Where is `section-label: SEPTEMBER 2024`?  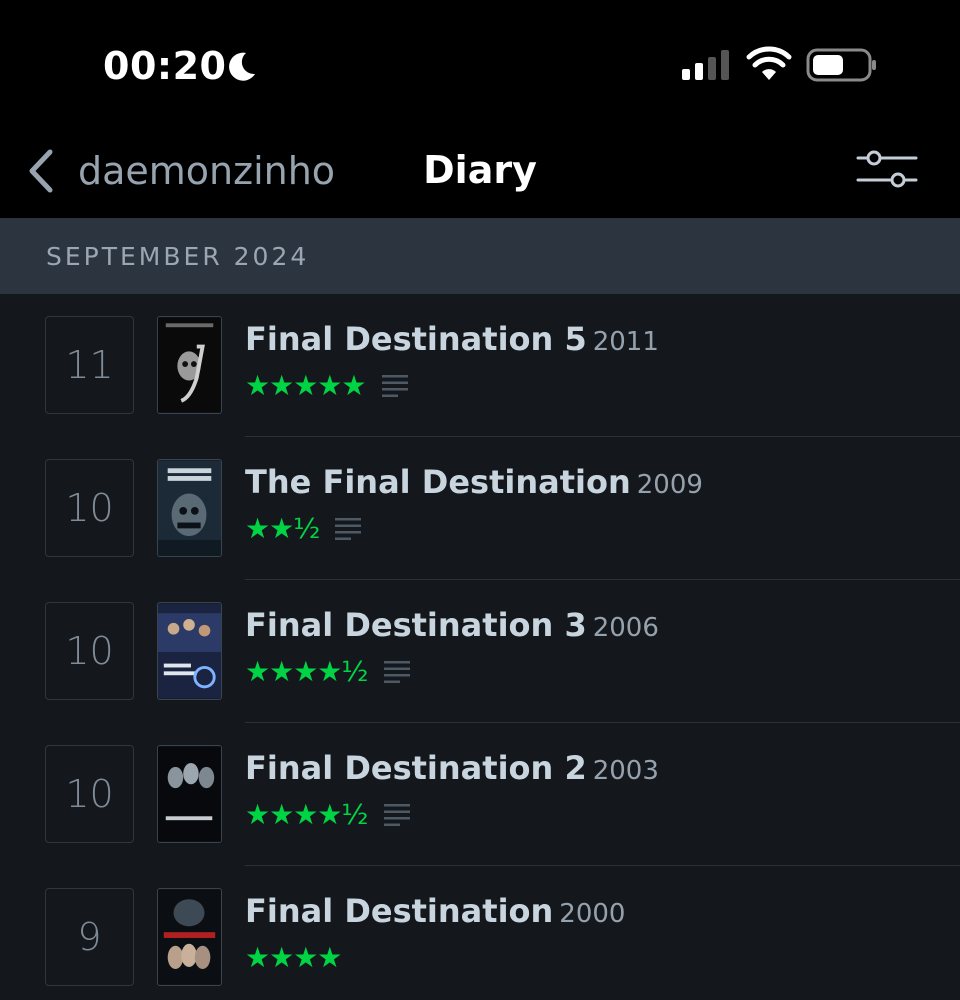
section-label: SEPTEMBER 2024 is located at coordinates (178, 256).